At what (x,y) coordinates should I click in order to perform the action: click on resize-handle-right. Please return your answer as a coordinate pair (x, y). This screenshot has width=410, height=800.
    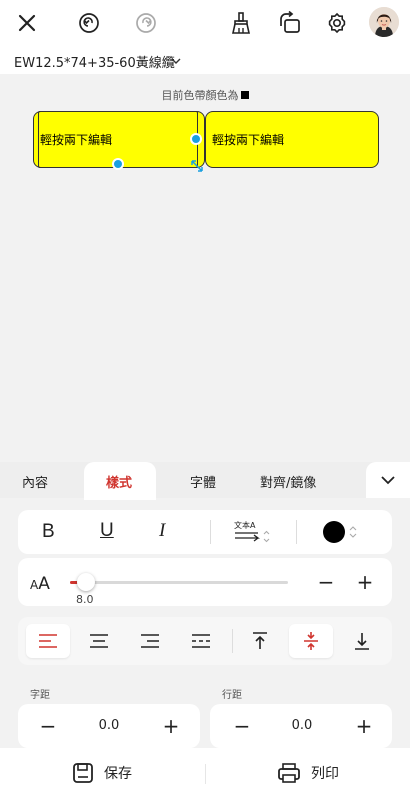
    Looking at the image, I should click on (196, 139).